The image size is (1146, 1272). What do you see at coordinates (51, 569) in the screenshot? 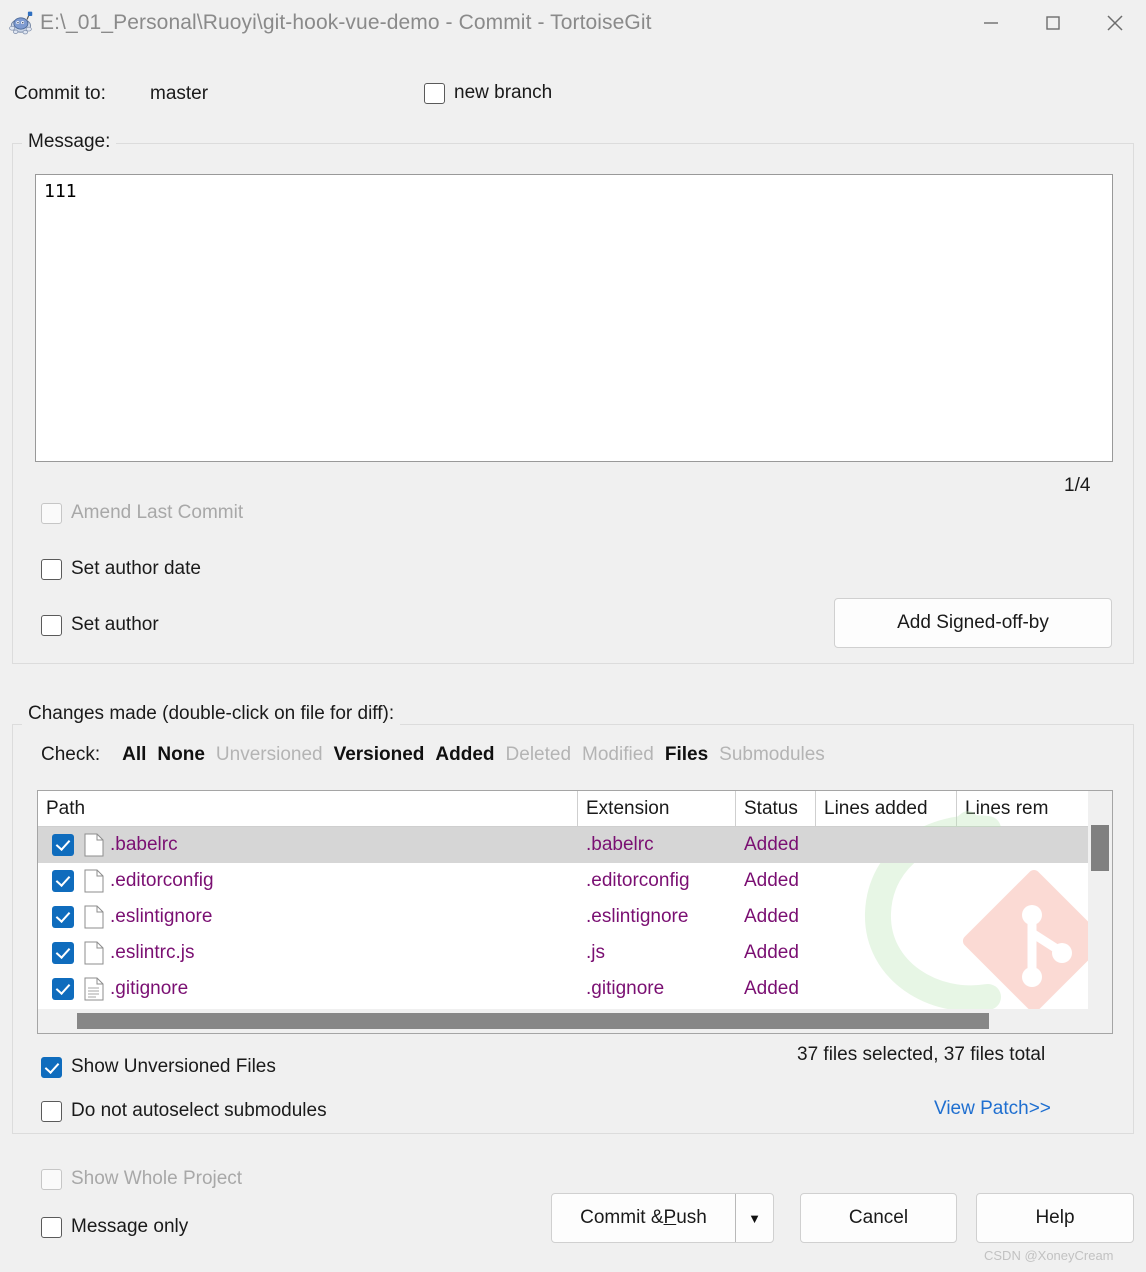
I see `set-author-date-checkbox` at bounding box center [51, 569].